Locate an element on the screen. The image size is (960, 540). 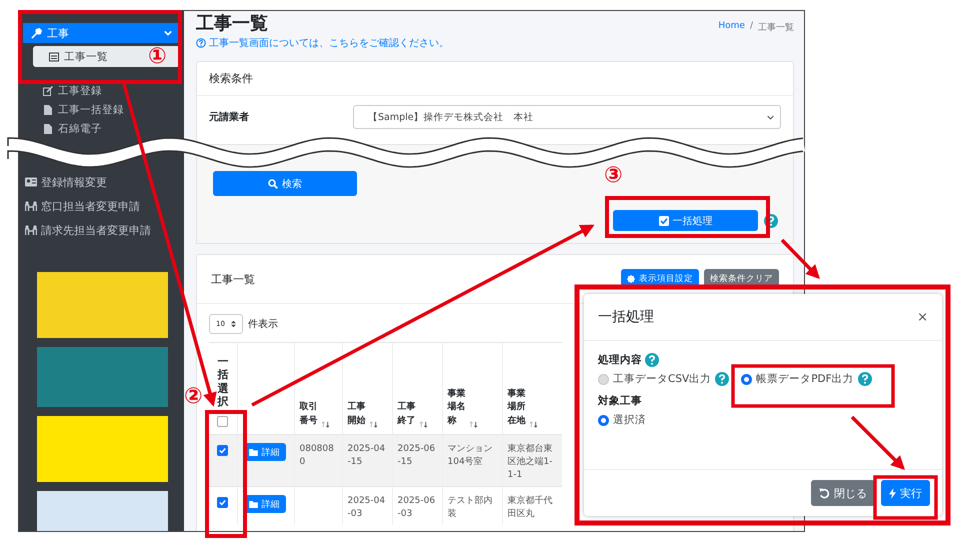
option-label: 選択済 is located at coordinates (629, 420).